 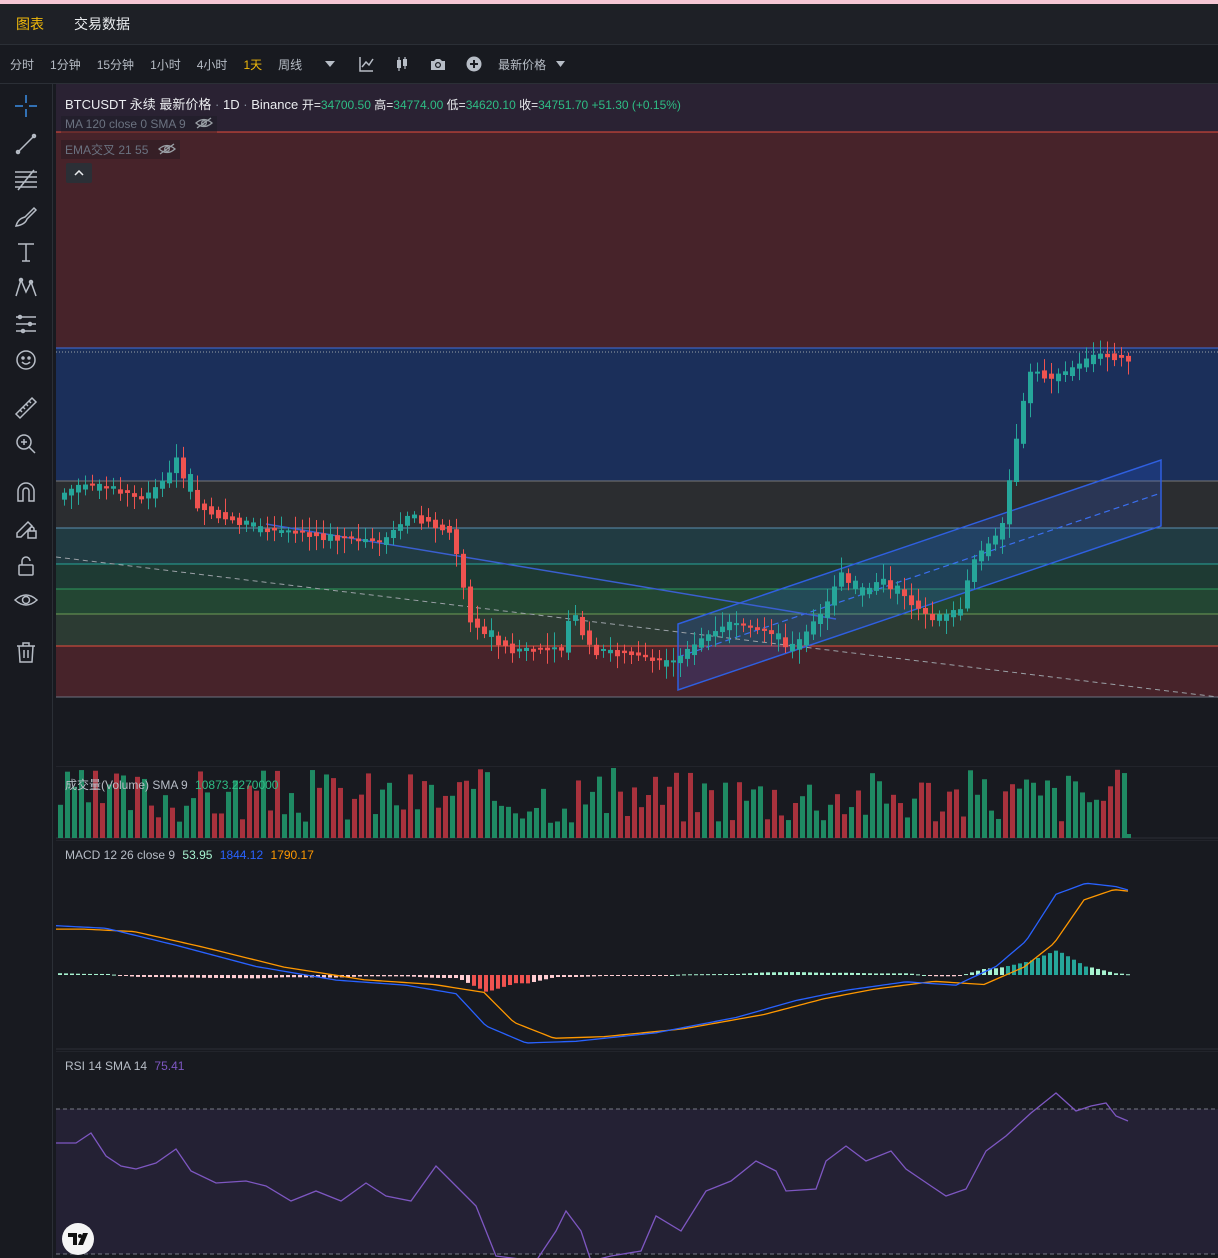 I want to click on eye-icon, so click(x=26, y=600).